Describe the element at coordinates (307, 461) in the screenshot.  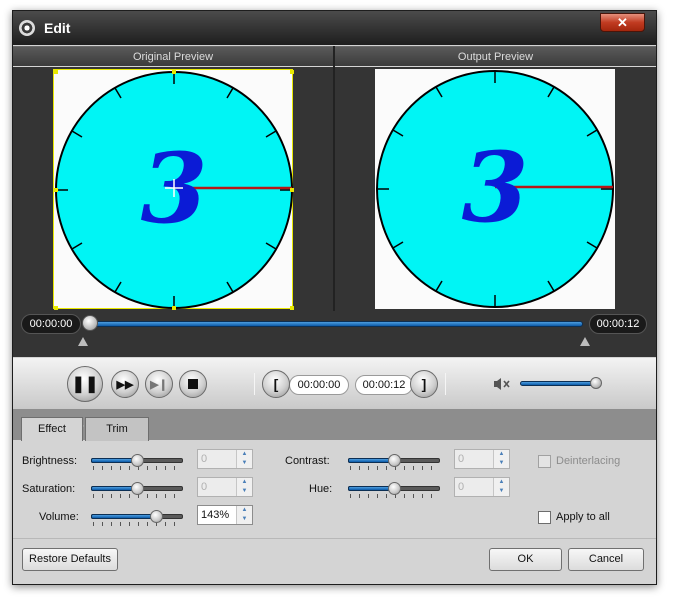
I see `contrast-label: Contrast:` at that location.